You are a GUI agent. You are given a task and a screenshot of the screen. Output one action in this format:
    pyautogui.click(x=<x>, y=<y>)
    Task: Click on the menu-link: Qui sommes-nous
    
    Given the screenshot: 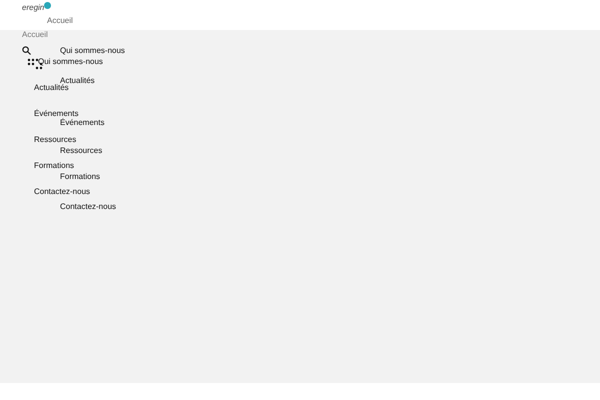 What is the action you would take?
    pyautogui.click(x=92, y=50)
    